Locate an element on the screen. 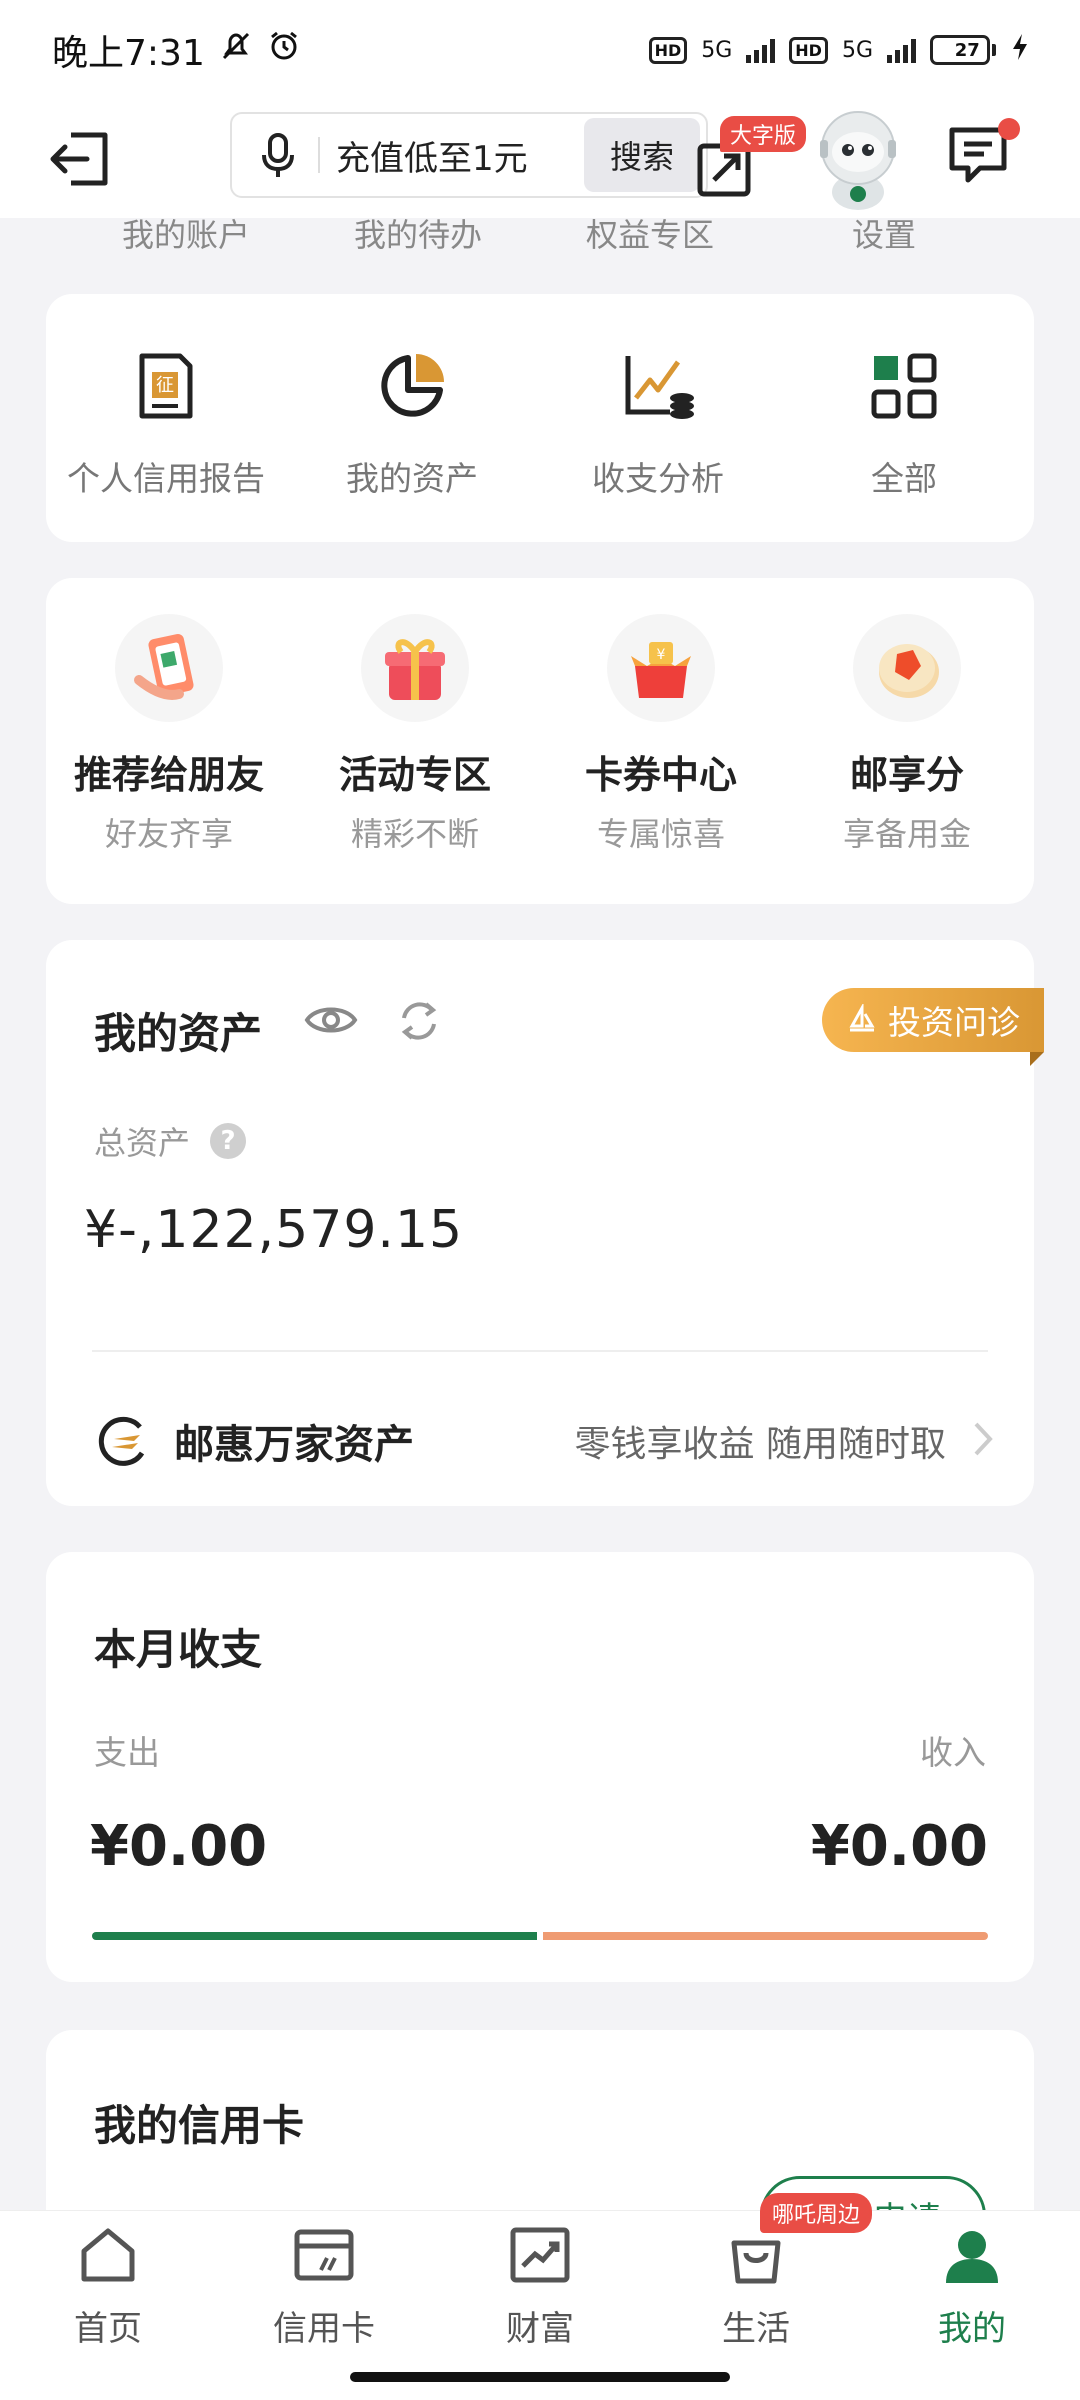 This screenshot has height=2400, width=1080. network-label-2: 5G is located at coordinates (857, 50).